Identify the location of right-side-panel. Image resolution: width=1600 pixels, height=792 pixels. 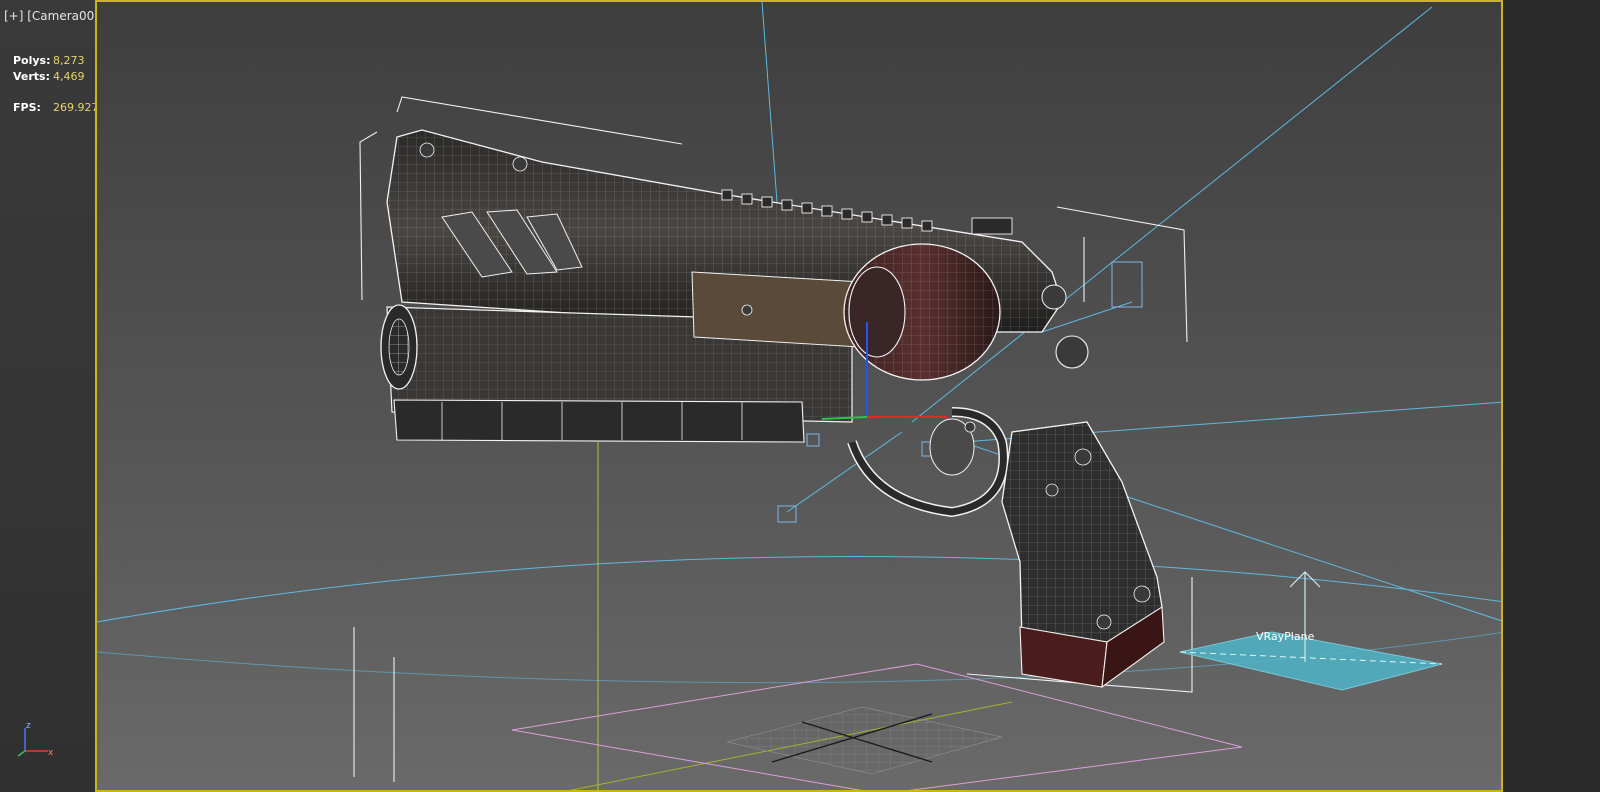
(1551, 396).